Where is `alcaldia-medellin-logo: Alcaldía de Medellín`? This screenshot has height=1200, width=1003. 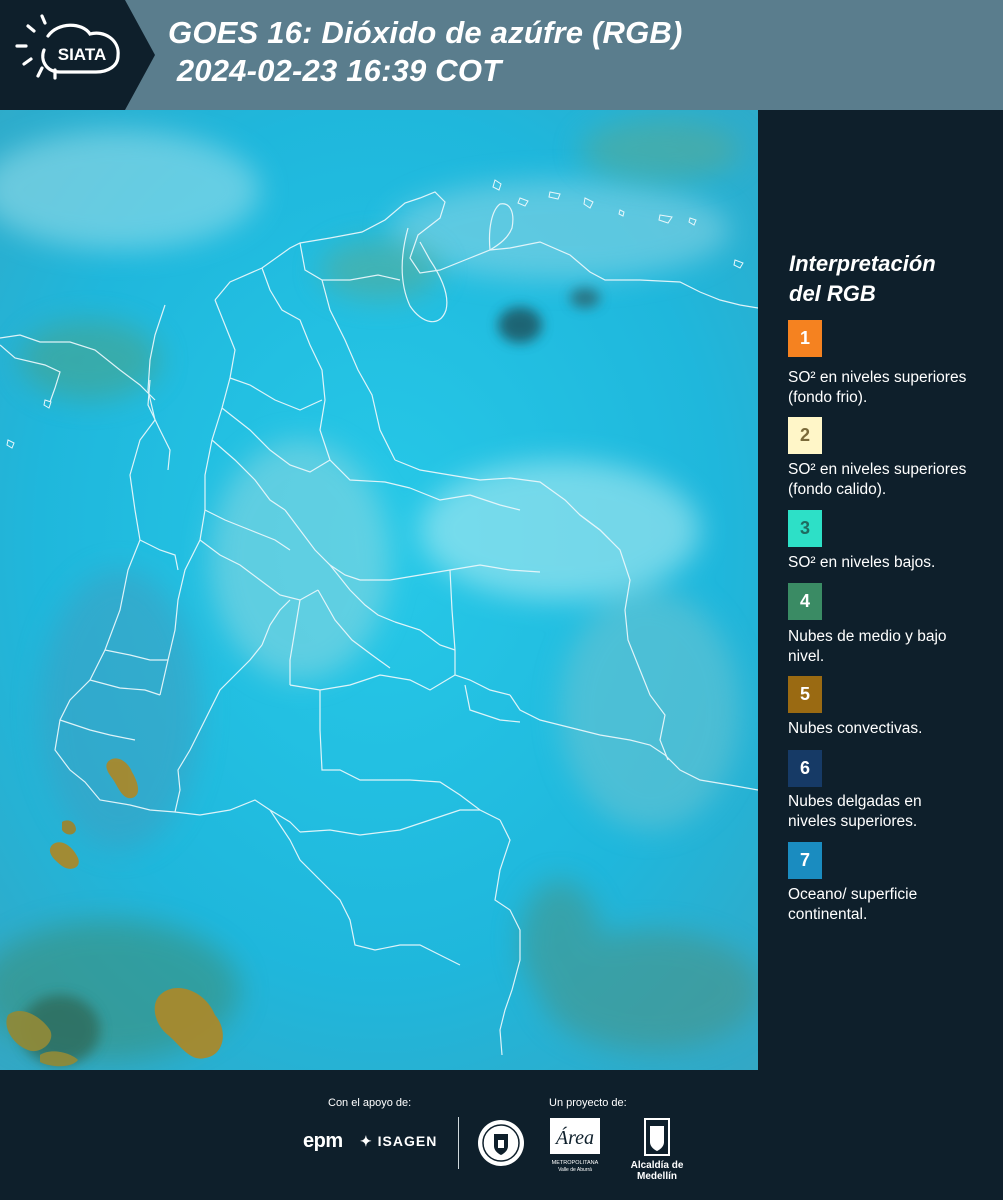
alcaldia-medellin-logo: Alcaldía de Medellín is located at coordinates (657, 1150).